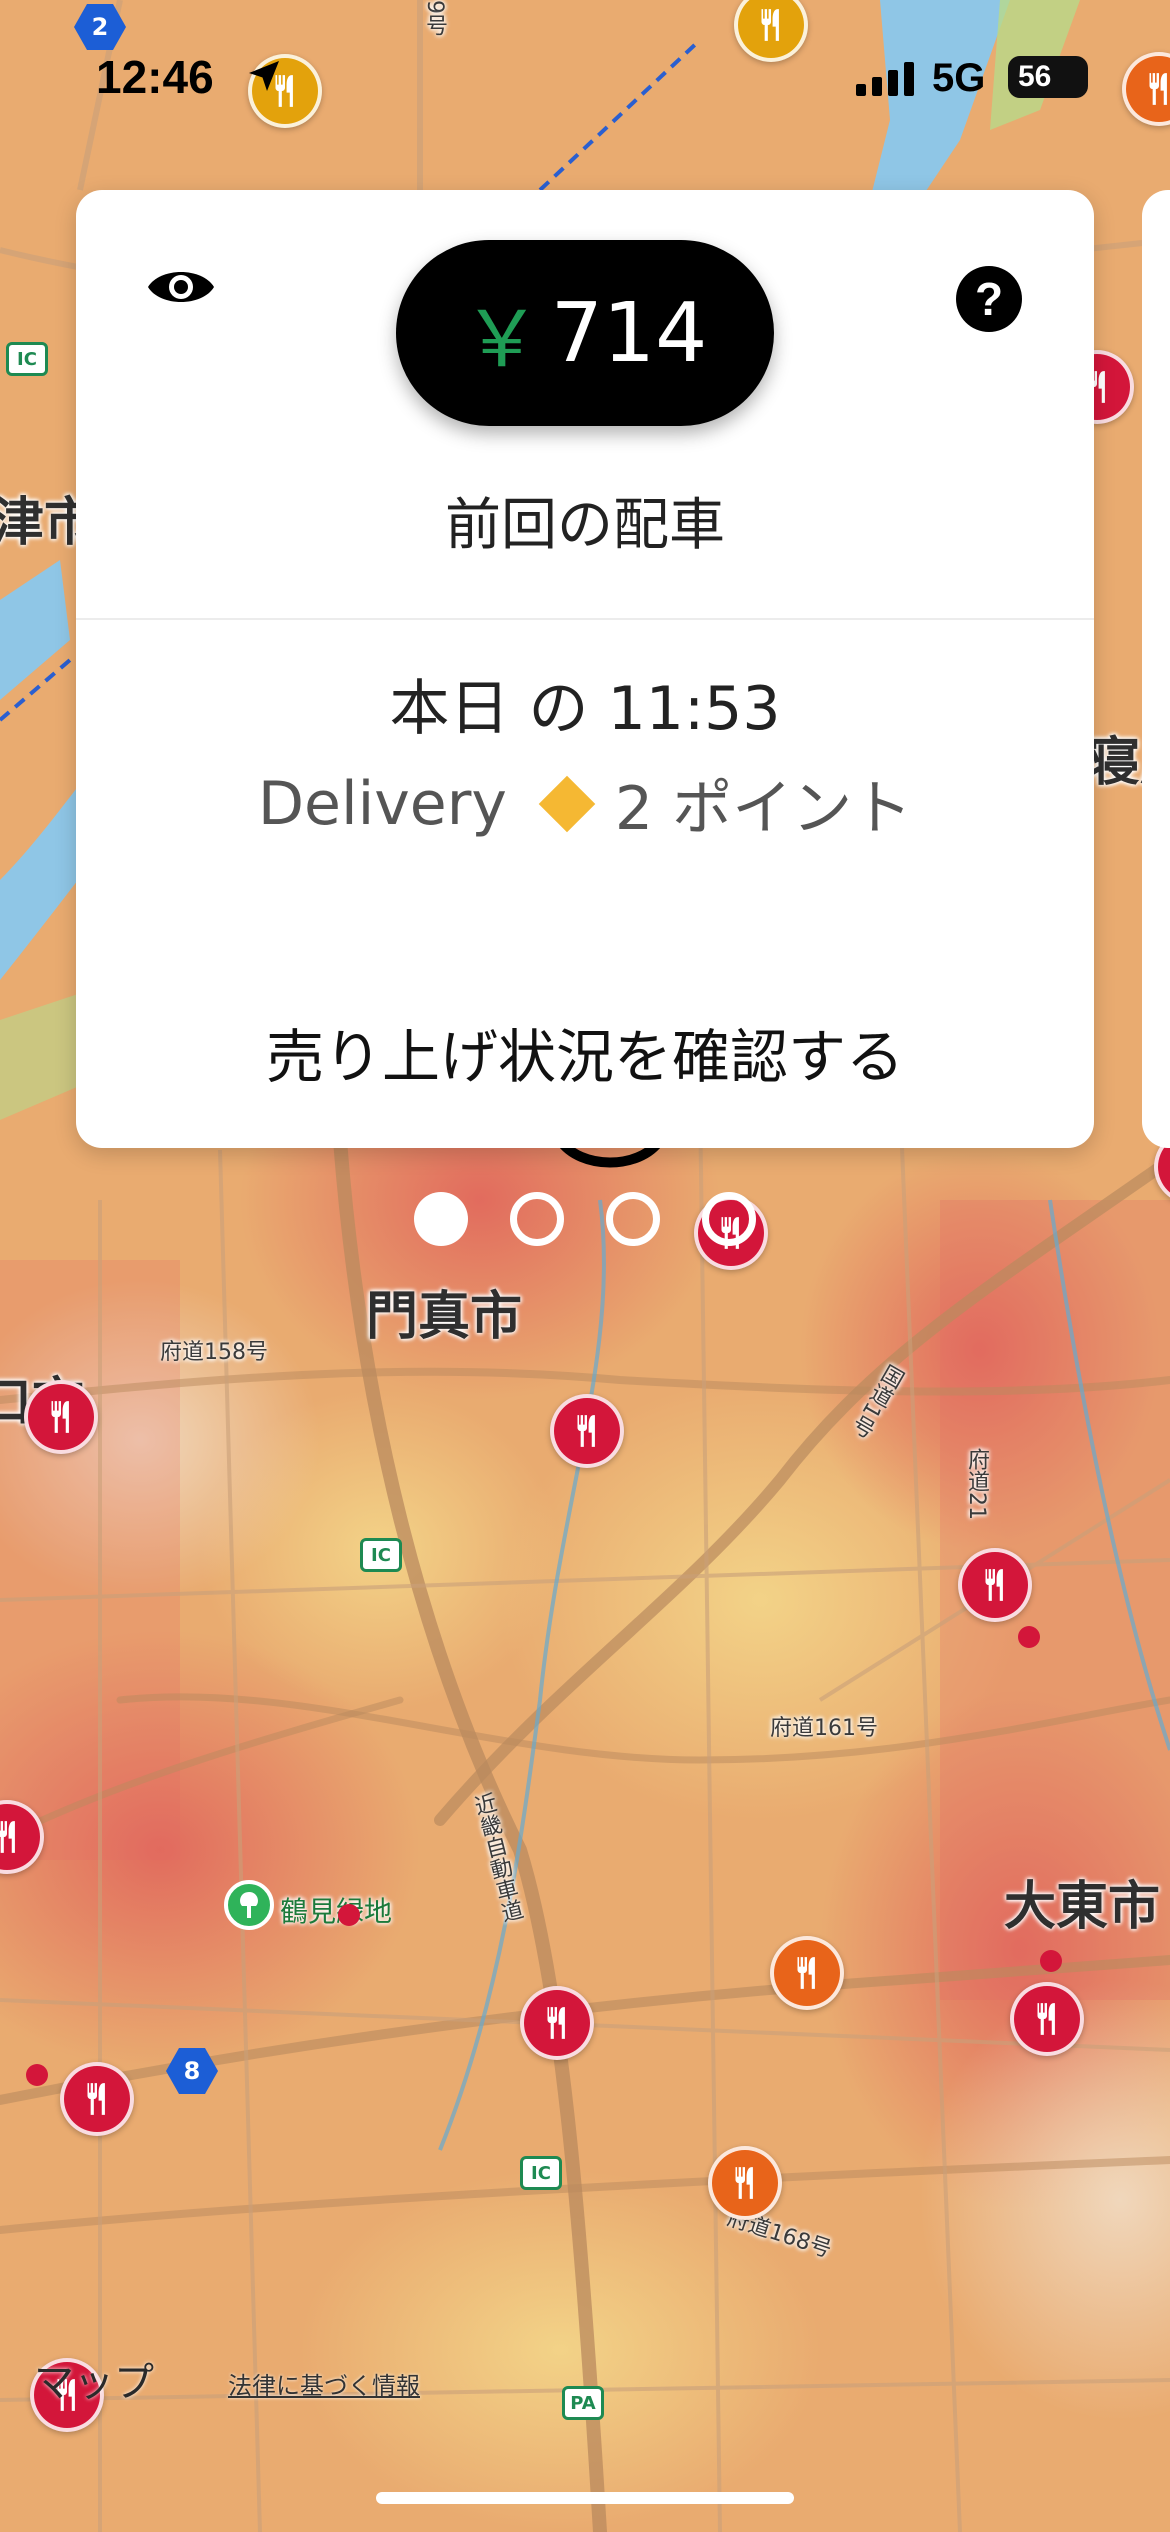  What do you see at coordinates (585, 709) in the screenshot?
I see `trip-time: 本日 の 11:53` at bounding box center [585, 709].